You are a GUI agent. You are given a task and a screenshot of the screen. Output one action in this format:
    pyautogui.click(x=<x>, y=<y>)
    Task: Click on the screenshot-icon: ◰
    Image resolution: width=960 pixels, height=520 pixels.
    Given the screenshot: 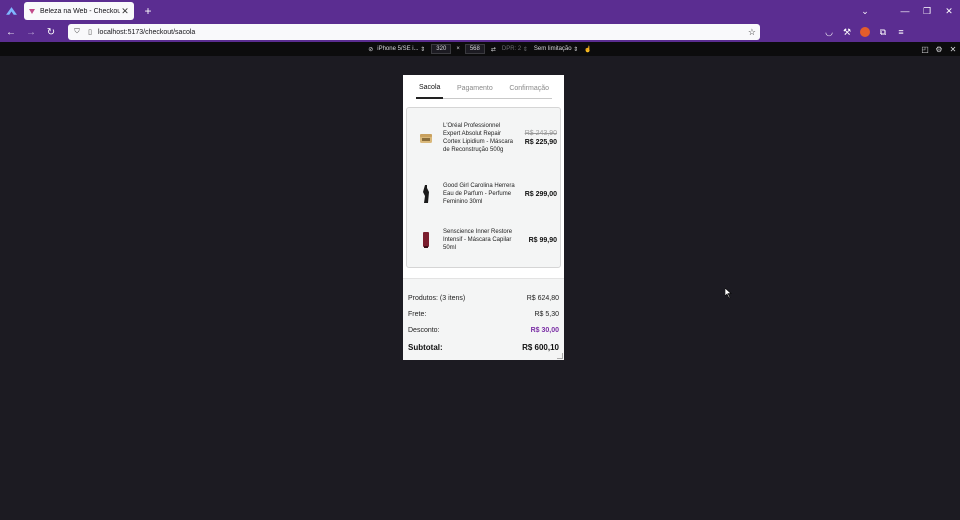 What is the action you would take?
    pyautogui.click(x=925, y=49)
    